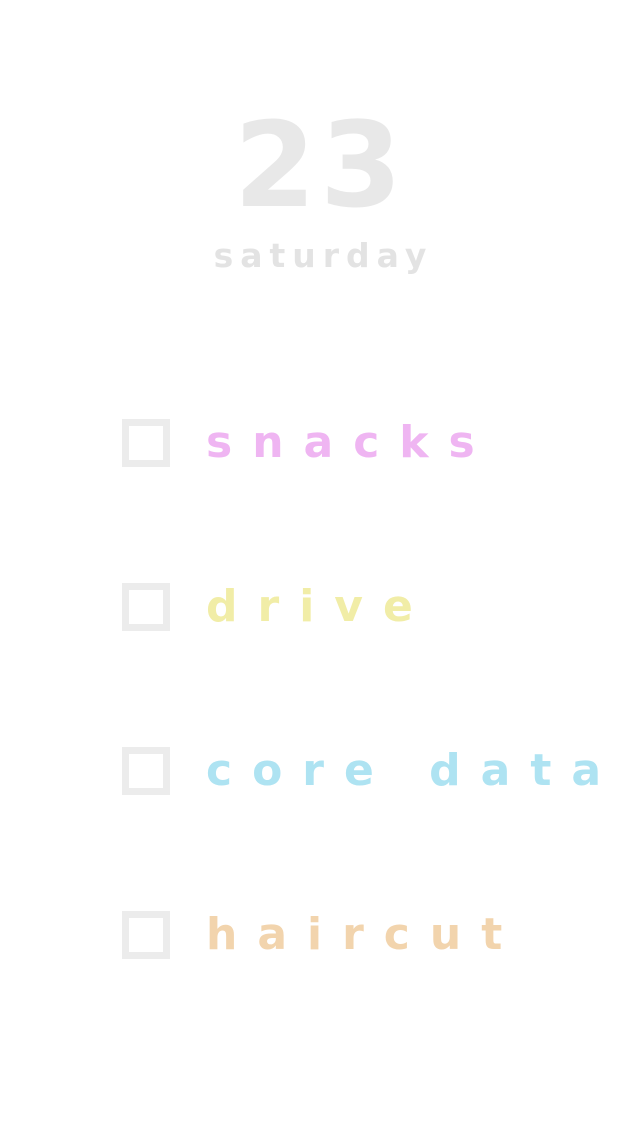 The width and height of the screenshot is (640, 1136). I want to click on task-label: drive, so click(319, 607).